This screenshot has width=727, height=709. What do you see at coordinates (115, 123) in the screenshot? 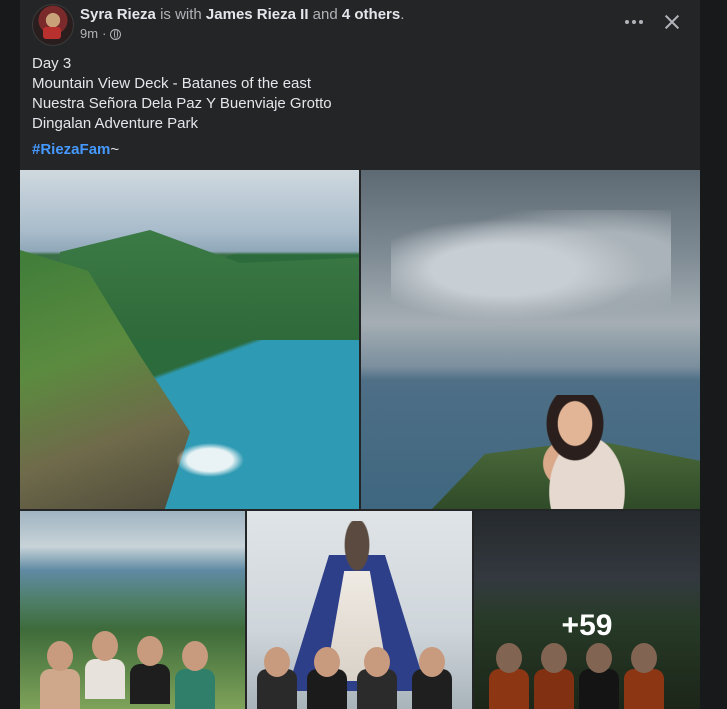
I see `caption-line: Dingalan Adventure Park` at bounding box center [115, 123].